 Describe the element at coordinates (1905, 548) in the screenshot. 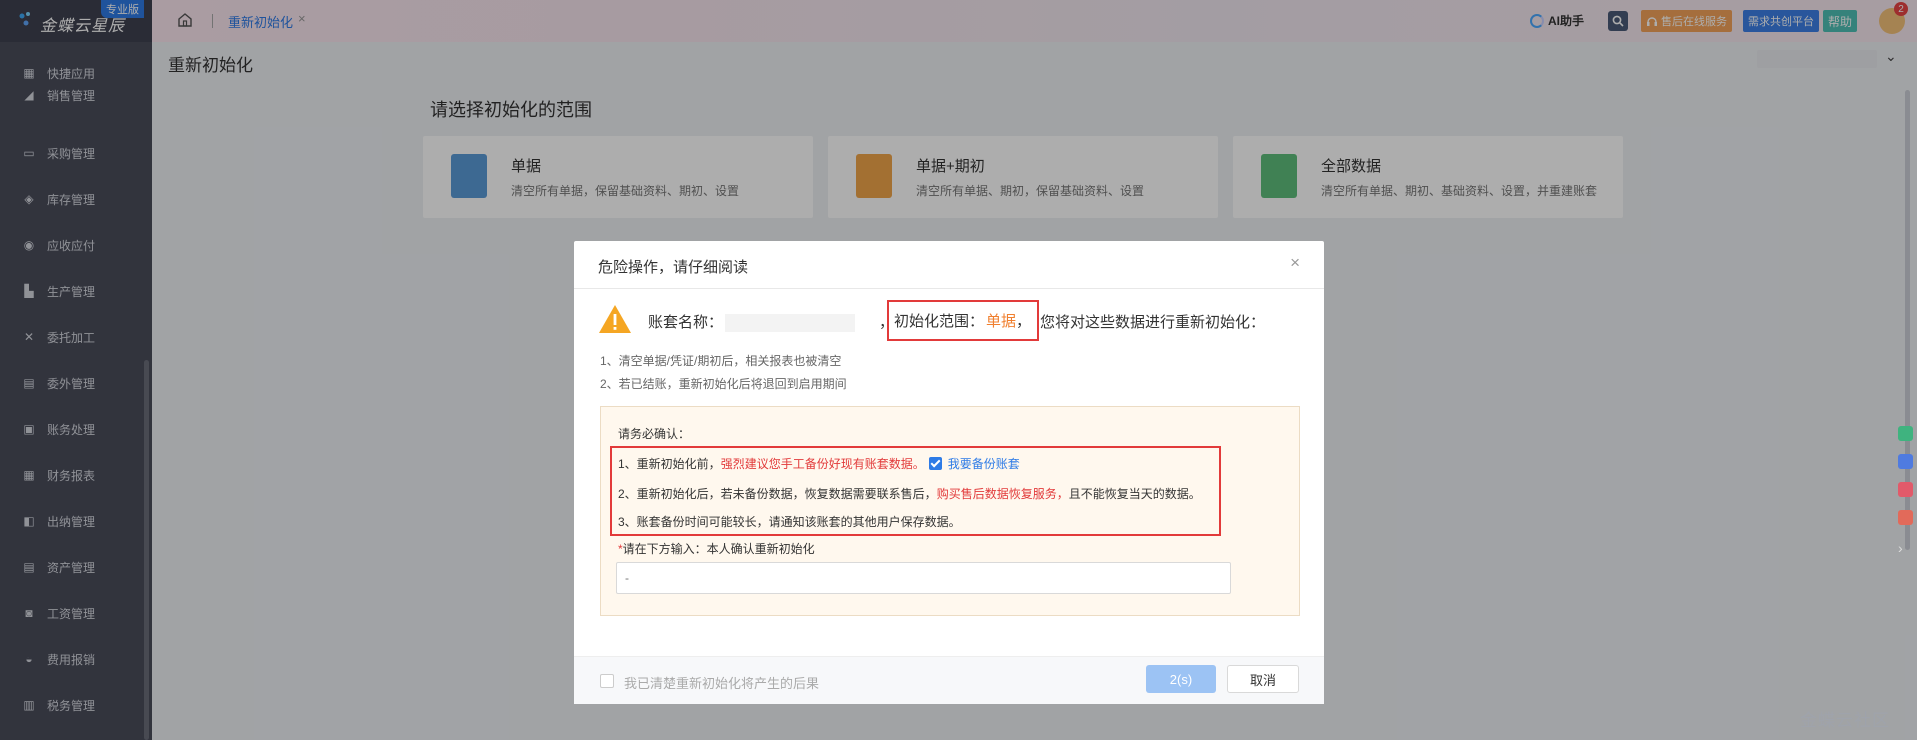

I see `chevron-right-icon: ›` at that location.